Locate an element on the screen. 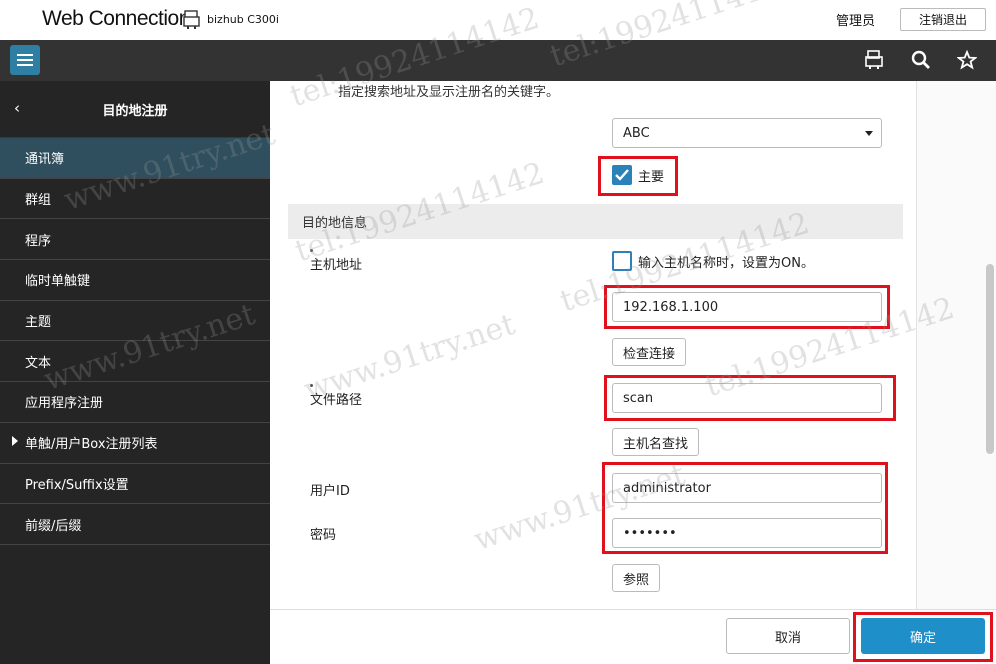  sidebar-item-program: 程序 is located at coordinates (135, 240).